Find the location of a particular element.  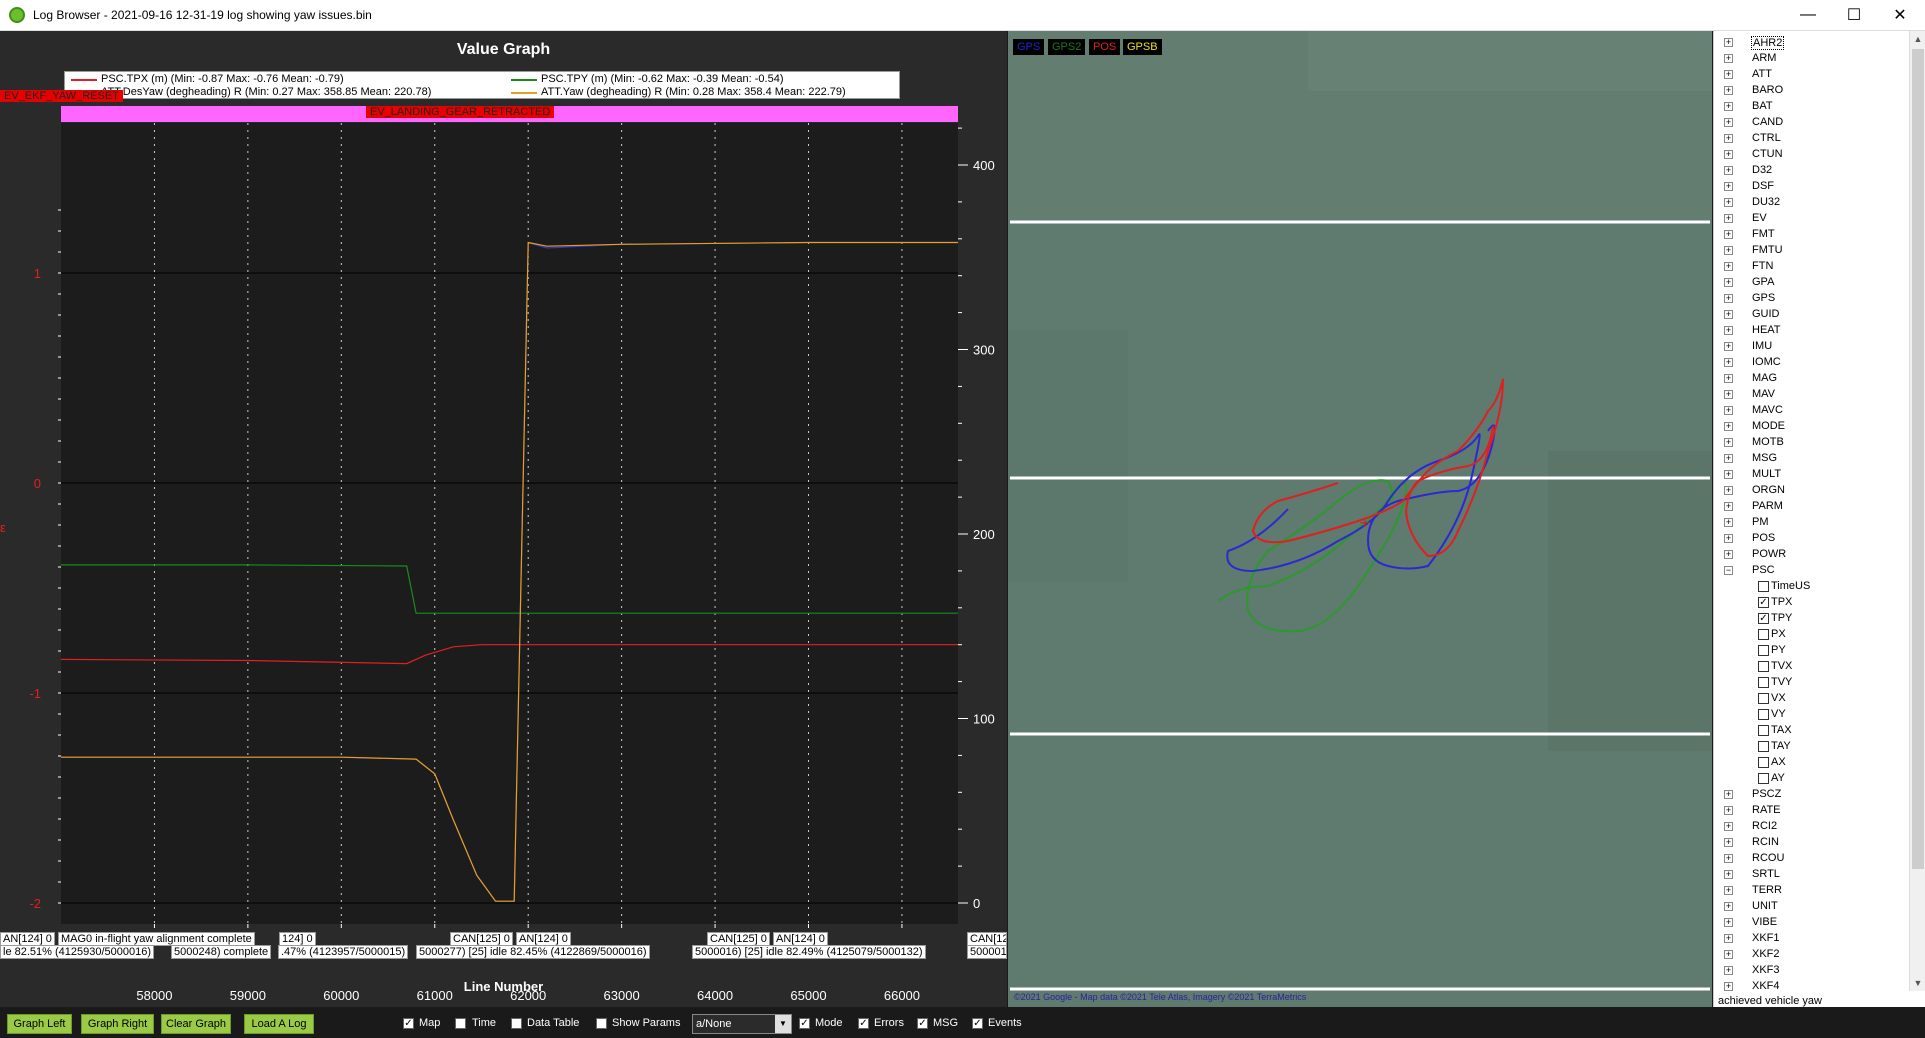

tree-item-baro: + BARO is located at coordinates (1812, 91).